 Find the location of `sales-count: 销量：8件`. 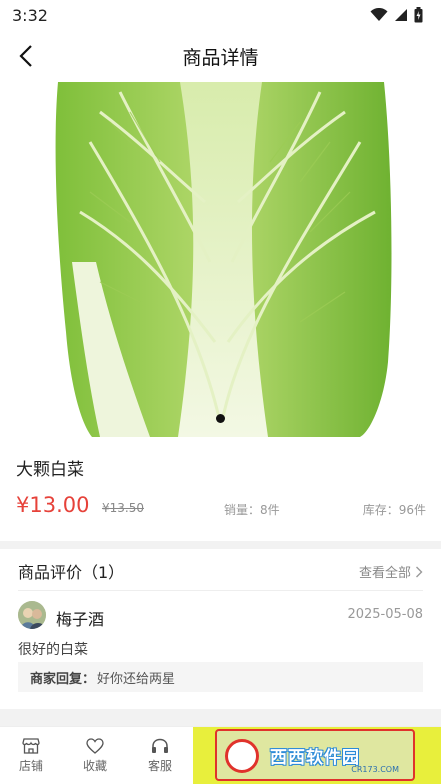

sales-count: 销量：8件 is located at coordinates (252, 510).